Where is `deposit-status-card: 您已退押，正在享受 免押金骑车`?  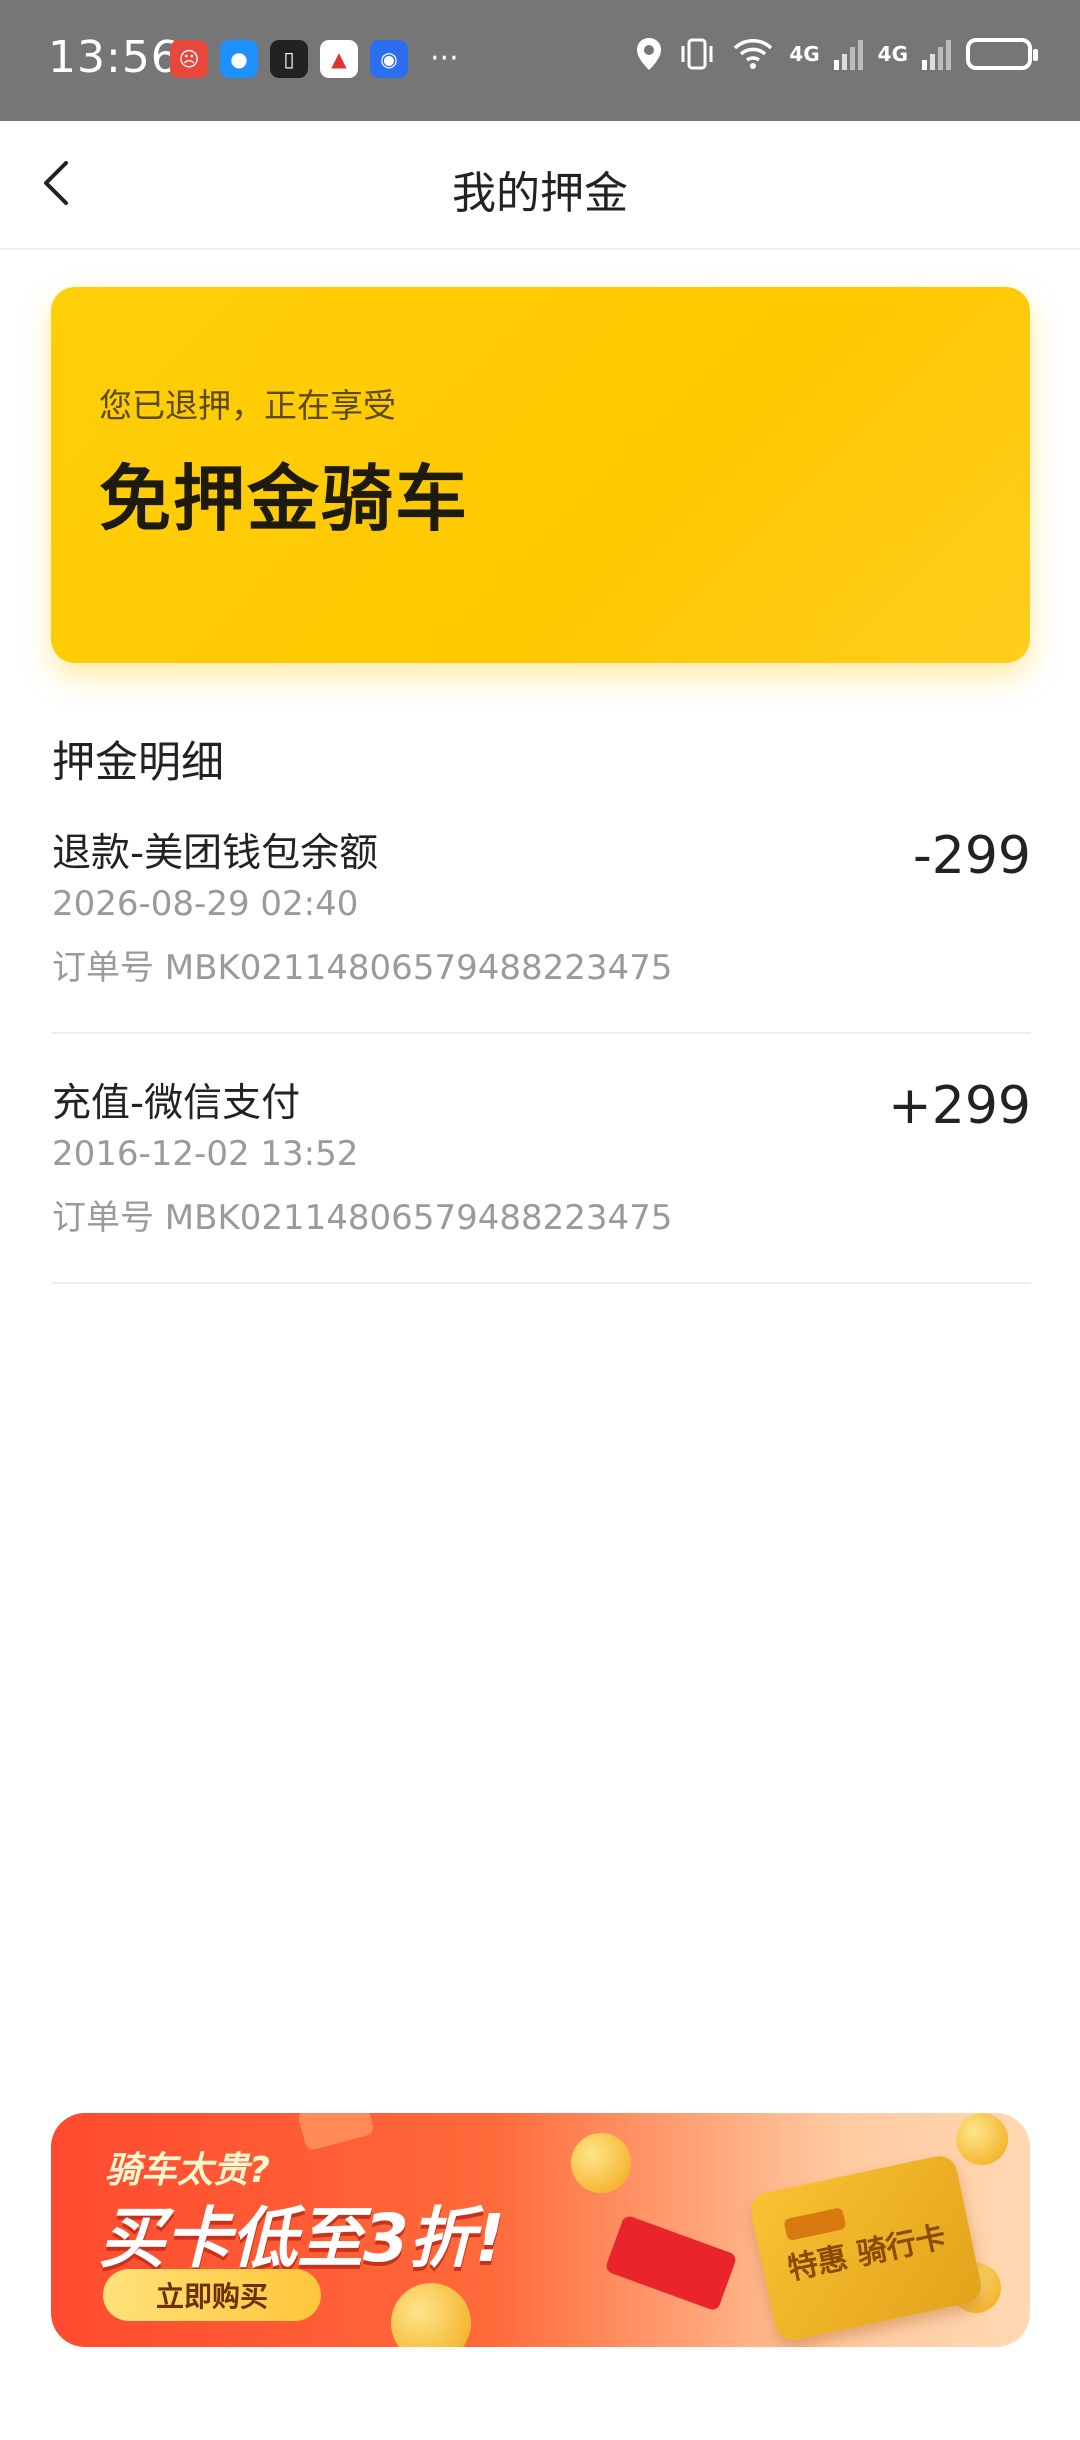
deposit-status-card: 您已退押，正在享受 免押金骑车 is located at coordinates (540, 475).